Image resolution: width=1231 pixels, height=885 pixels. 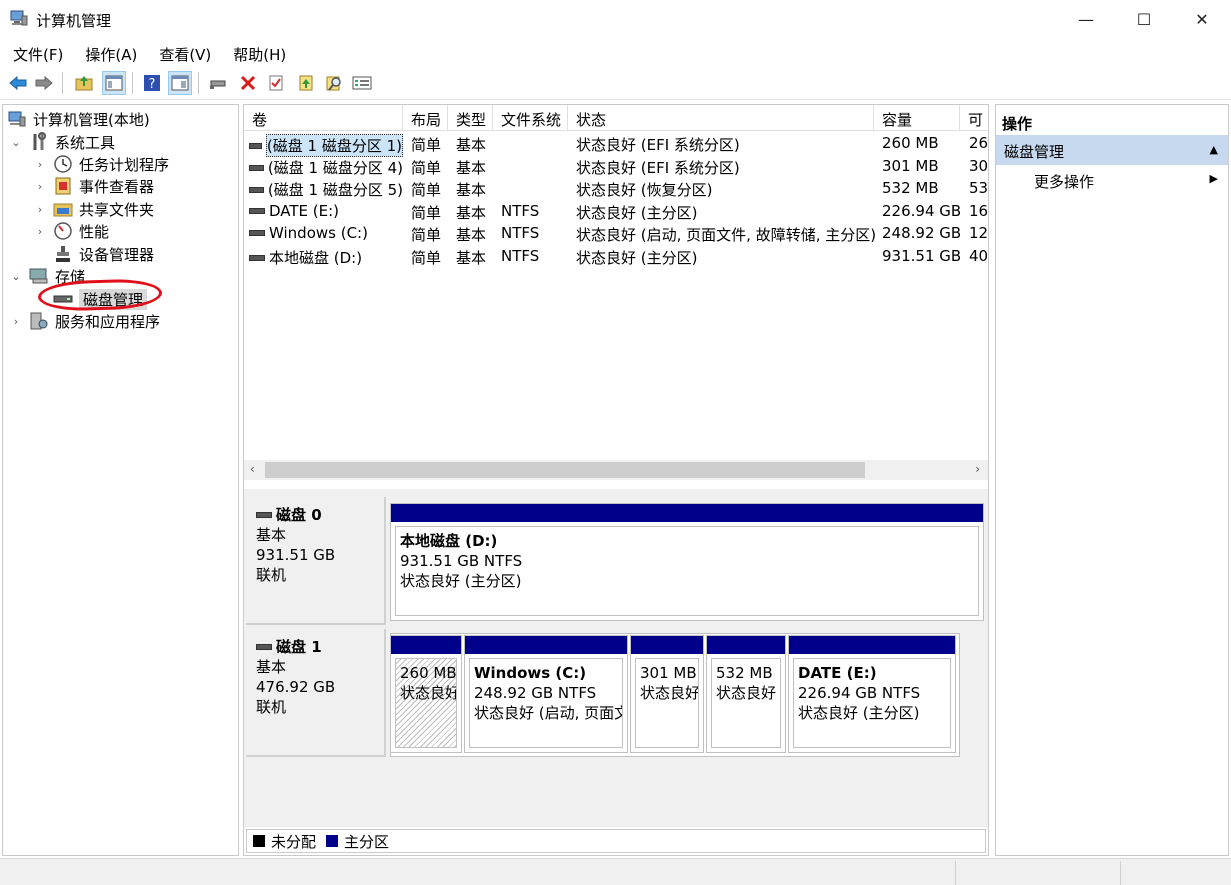 What do you see at coordinates (565, 470) in the screenshot?
I see `scrollbar-thumb` at bounding box center [565, 470].